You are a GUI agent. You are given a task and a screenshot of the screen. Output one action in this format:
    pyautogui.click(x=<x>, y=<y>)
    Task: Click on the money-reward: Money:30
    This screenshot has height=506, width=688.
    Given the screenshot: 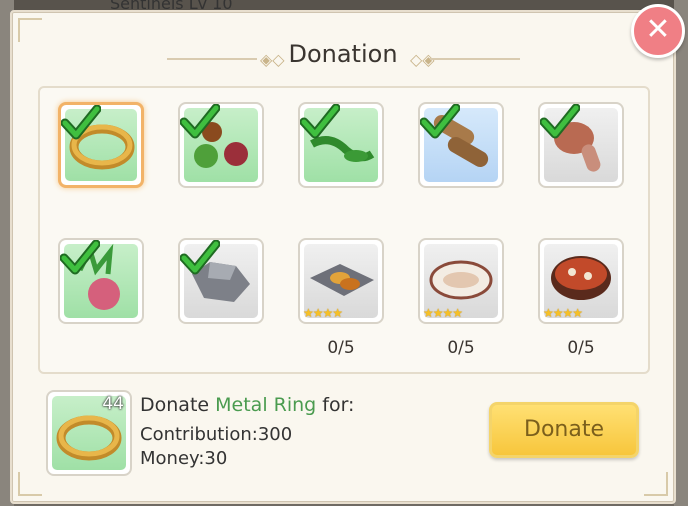 What is the action you would take?
    pyautogui.click(x=184, y=458)
    